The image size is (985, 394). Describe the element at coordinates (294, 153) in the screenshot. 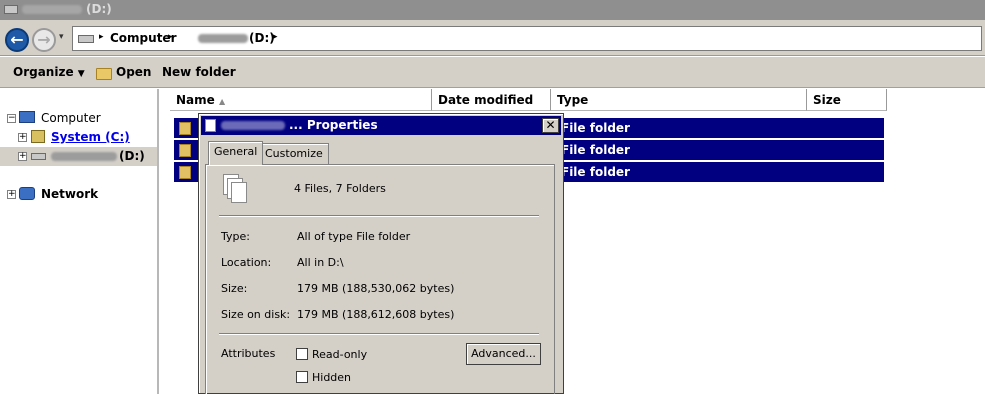

I see `tab-customize: Customize` at that location.